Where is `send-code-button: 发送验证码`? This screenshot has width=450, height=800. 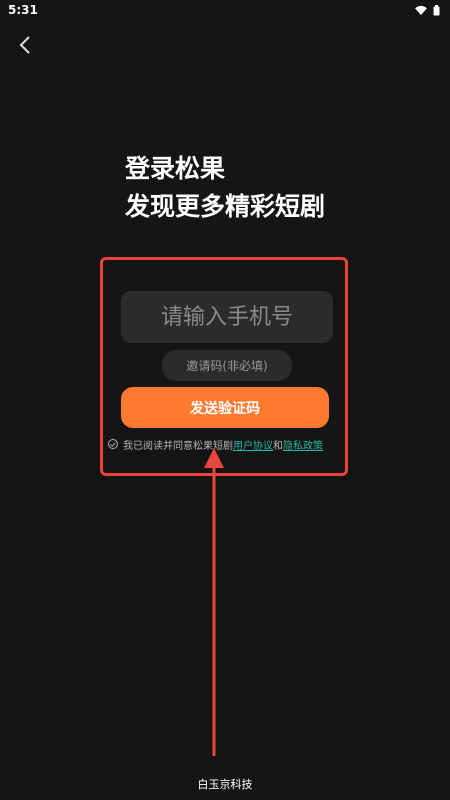 send-code-button: 发送验证码 is located at coordinates (225, 407).